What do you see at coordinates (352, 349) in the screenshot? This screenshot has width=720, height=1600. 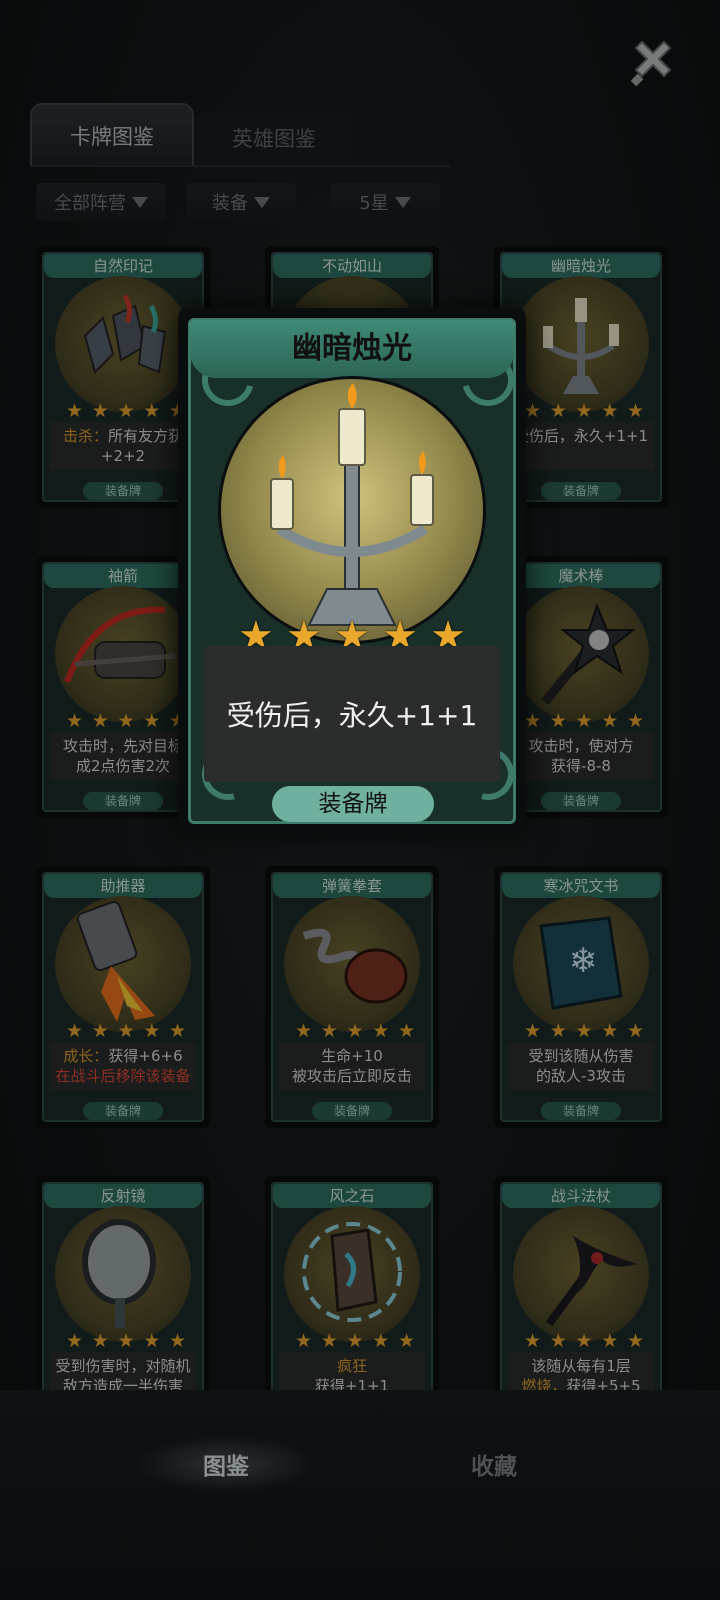 I see `featured-card-name: 幽暗烛光` at bounding box center [352, 349].